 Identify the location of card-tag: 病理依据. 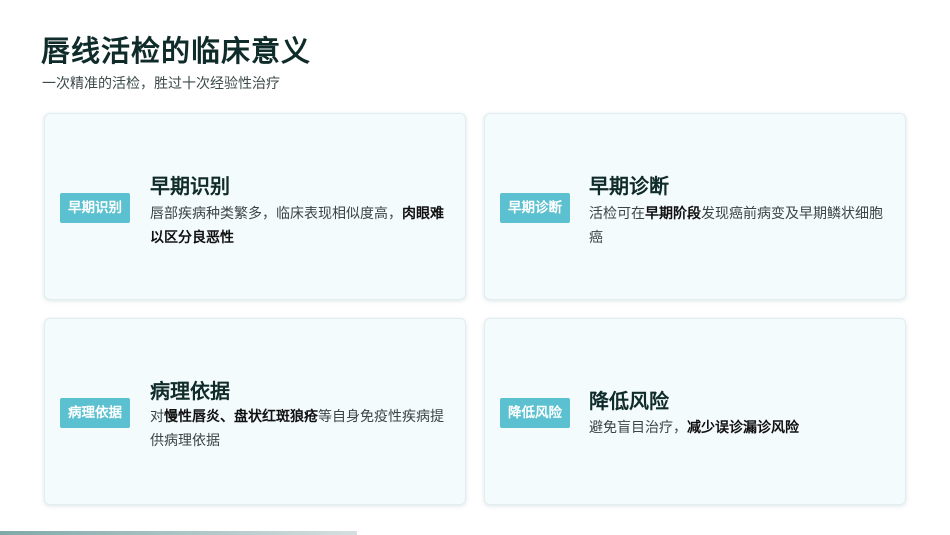
(95, 413).